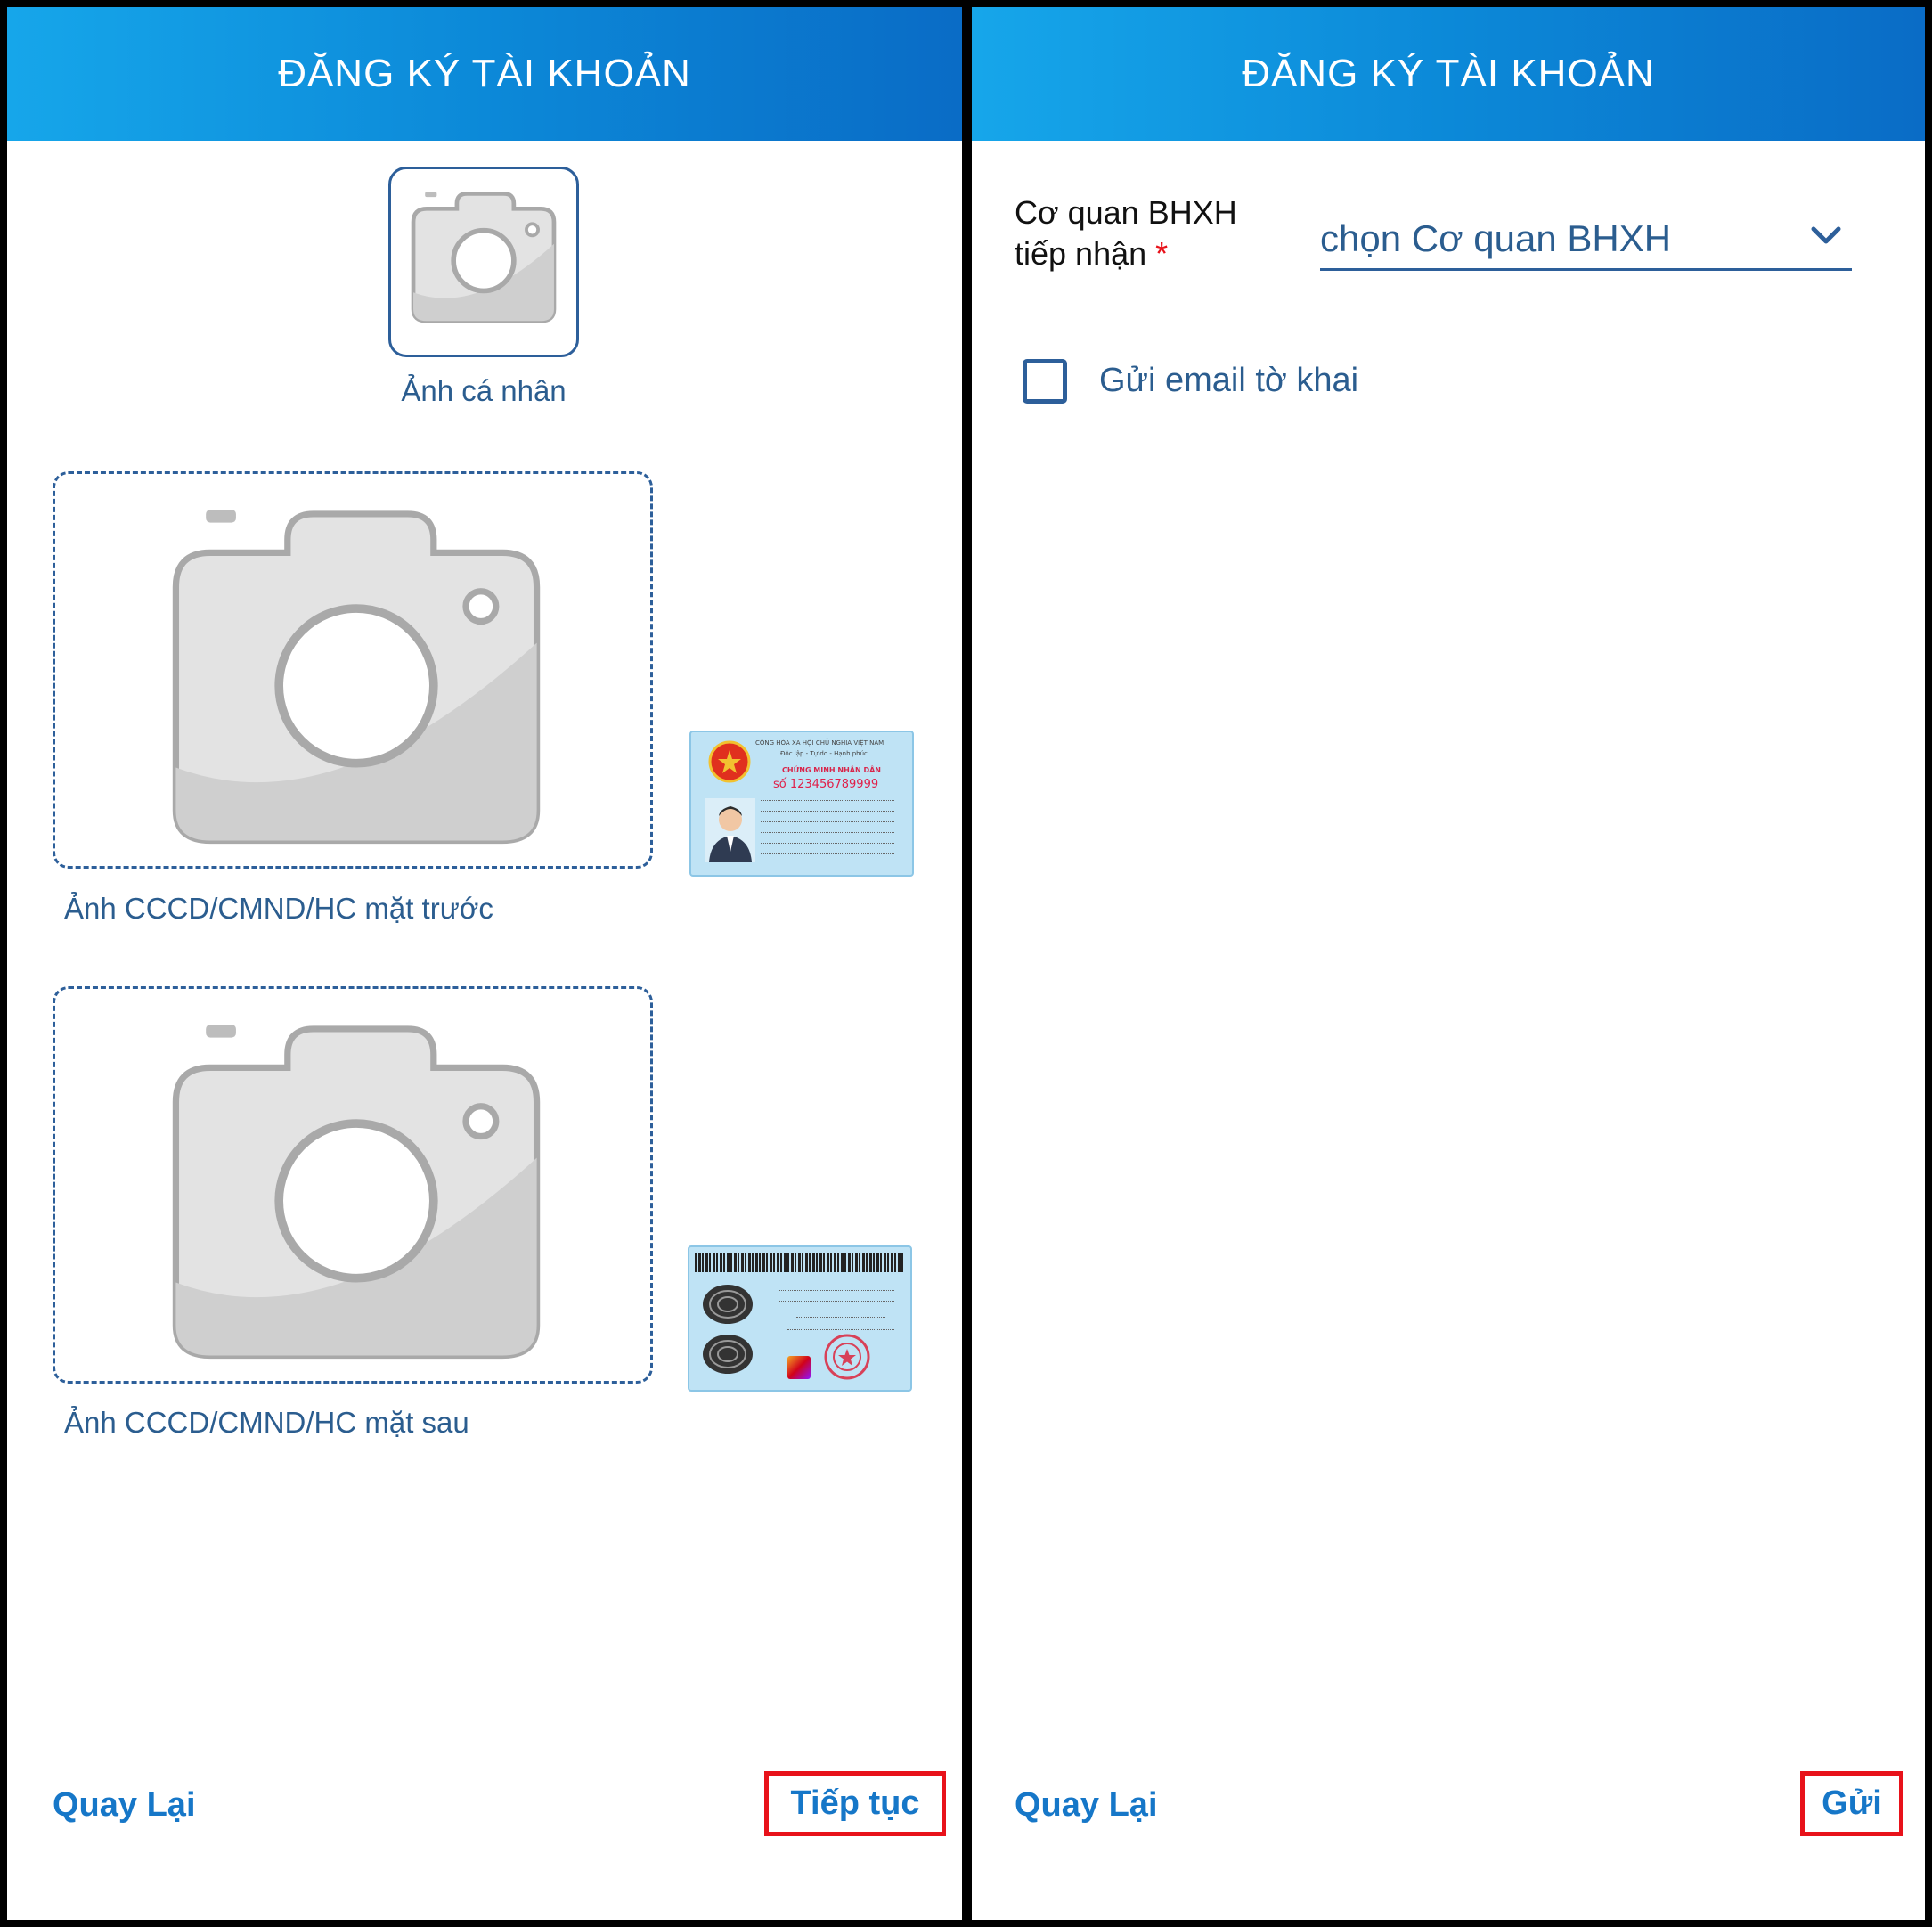 The width and height of the screenshot is (1932, 1927). I want to click on chevron-down-icon, so click(1826, 236).